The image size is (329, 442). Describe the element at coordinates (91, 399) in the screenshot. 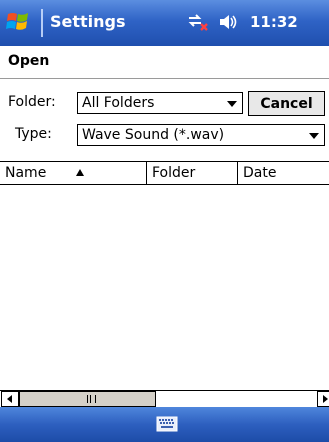

I see `grip-icon` at that location.